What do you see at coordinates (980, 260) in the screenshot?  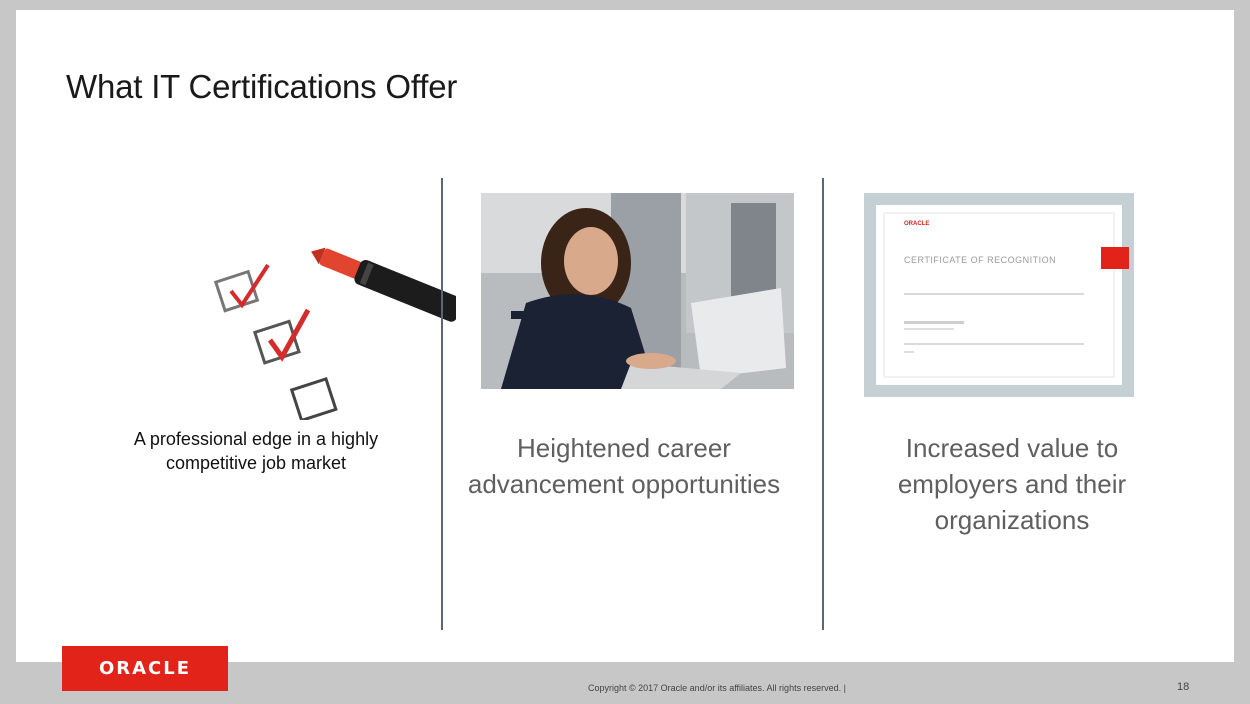 I see `certificate-heading: CERTIFICATE OF RECOGNITION` at bounding box center [980, 260].